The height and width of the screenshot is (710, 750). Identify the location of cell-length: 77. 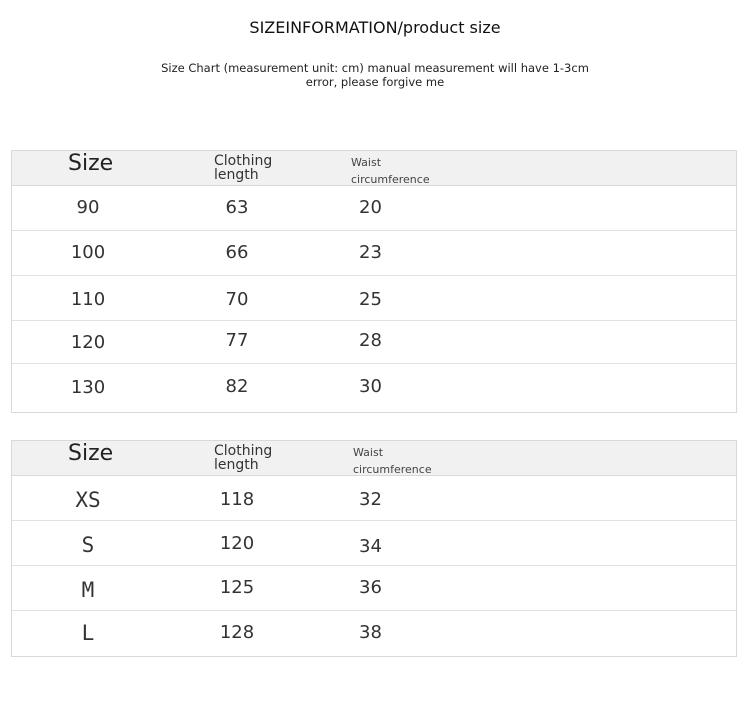
(237, 340).